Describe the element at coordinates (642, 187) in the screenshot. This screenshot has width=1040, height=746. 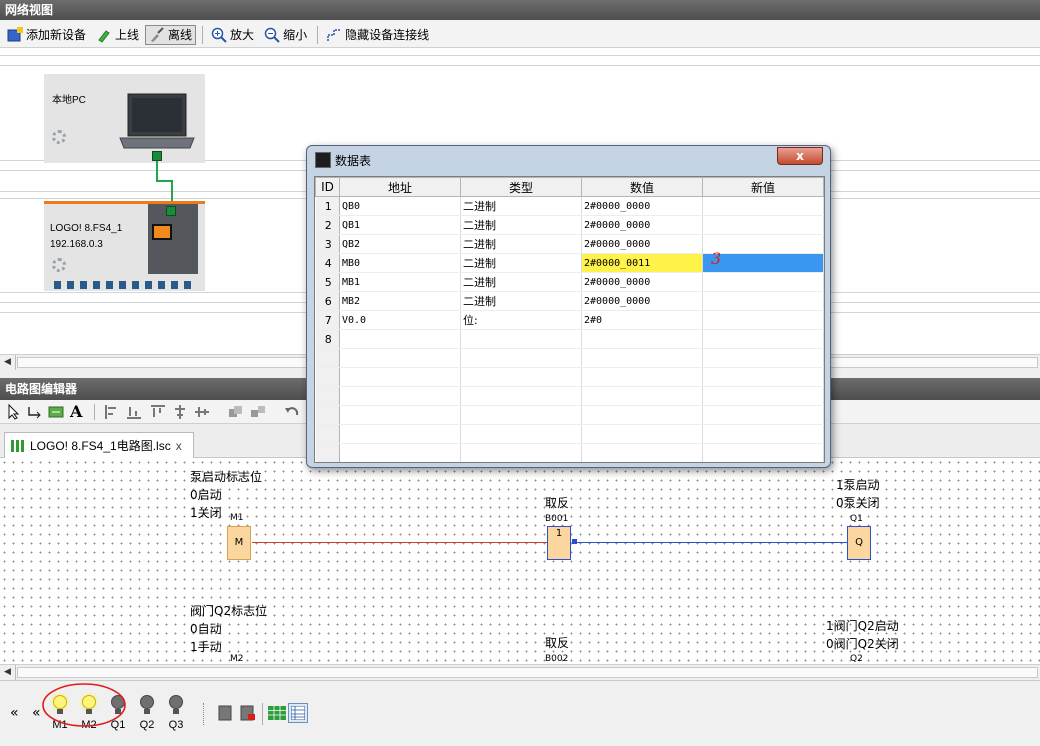
I see `col-header-value: 数值` at that location.